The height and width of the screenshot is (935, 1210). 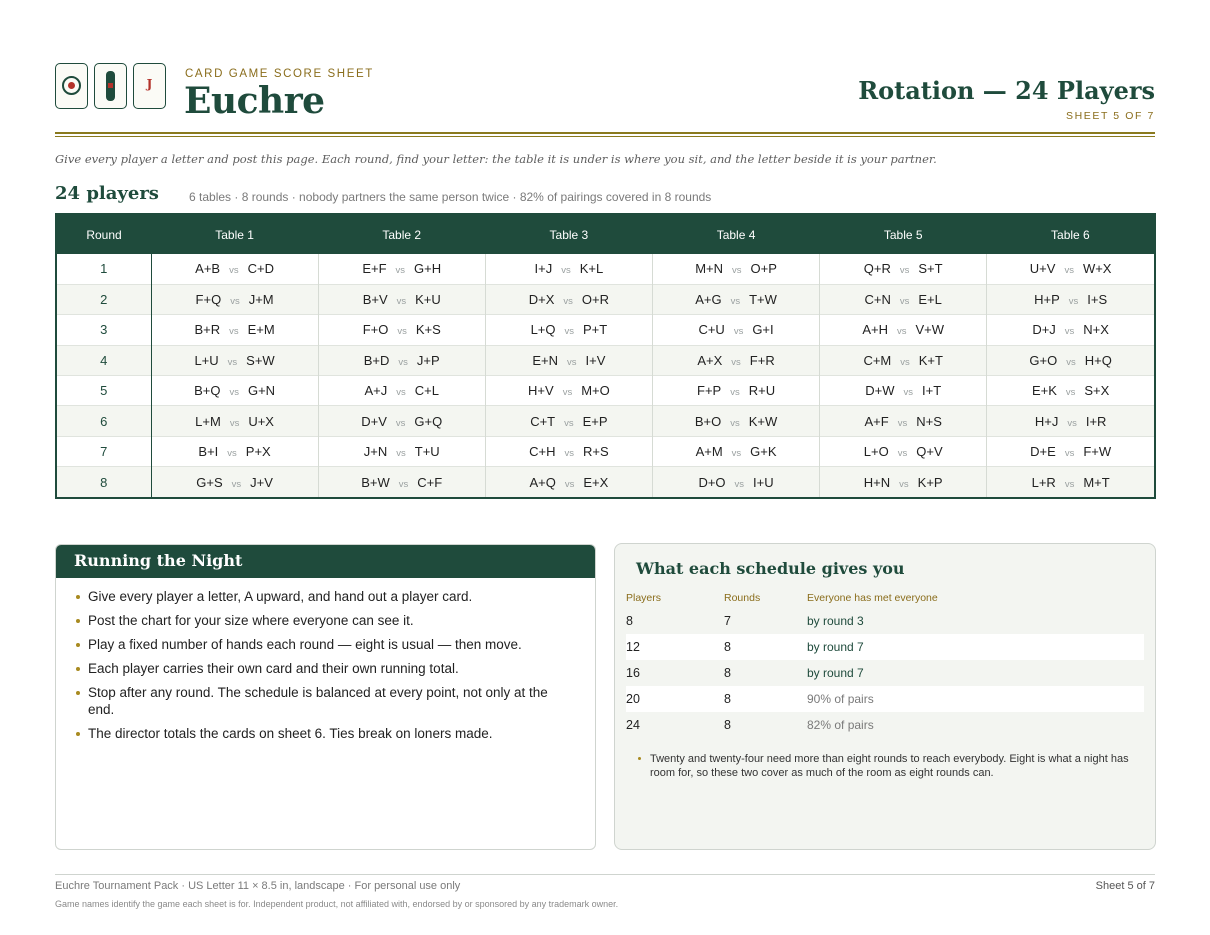 I want to click on team-pair: L+M, so click(x=208, y=421).